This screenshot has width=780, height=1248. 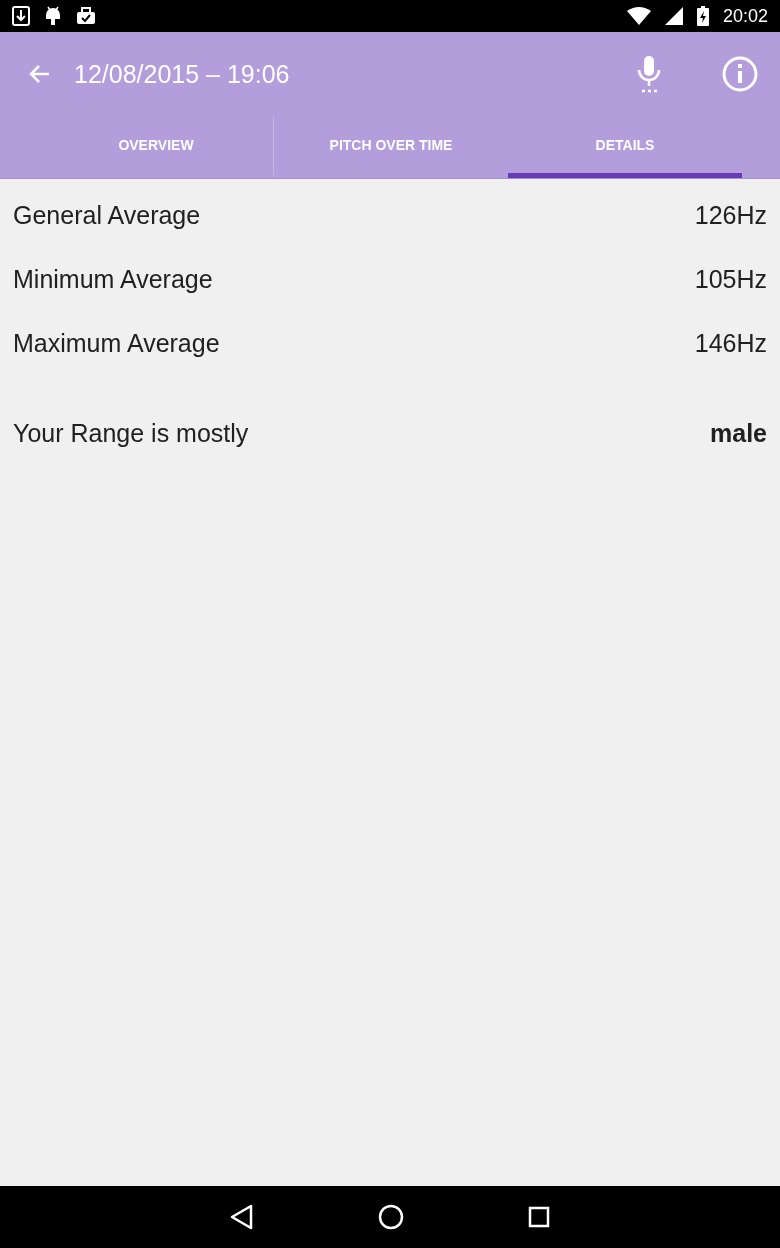 I want to click on back-icon, so click(x=242, y=1217).